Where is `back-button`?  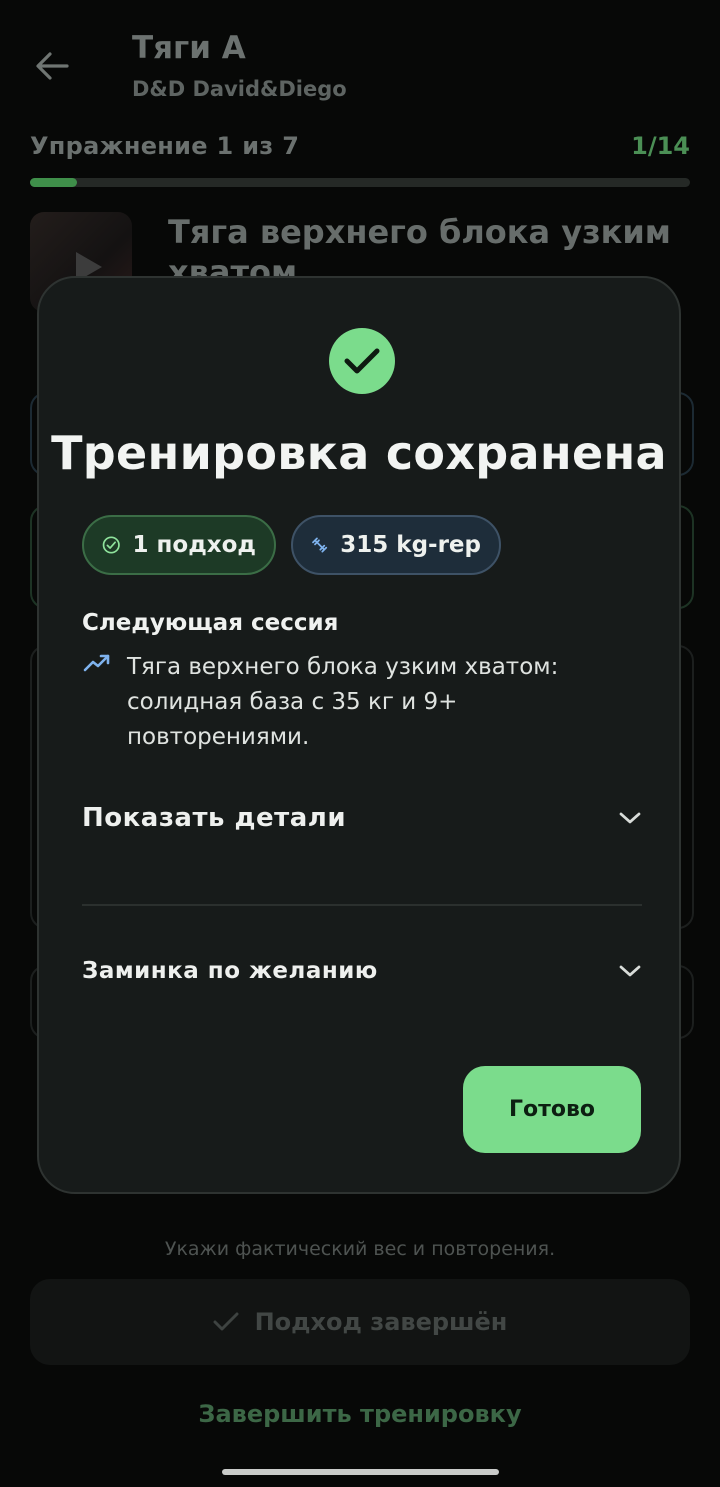 back-button is located at coordinates (52, 66).